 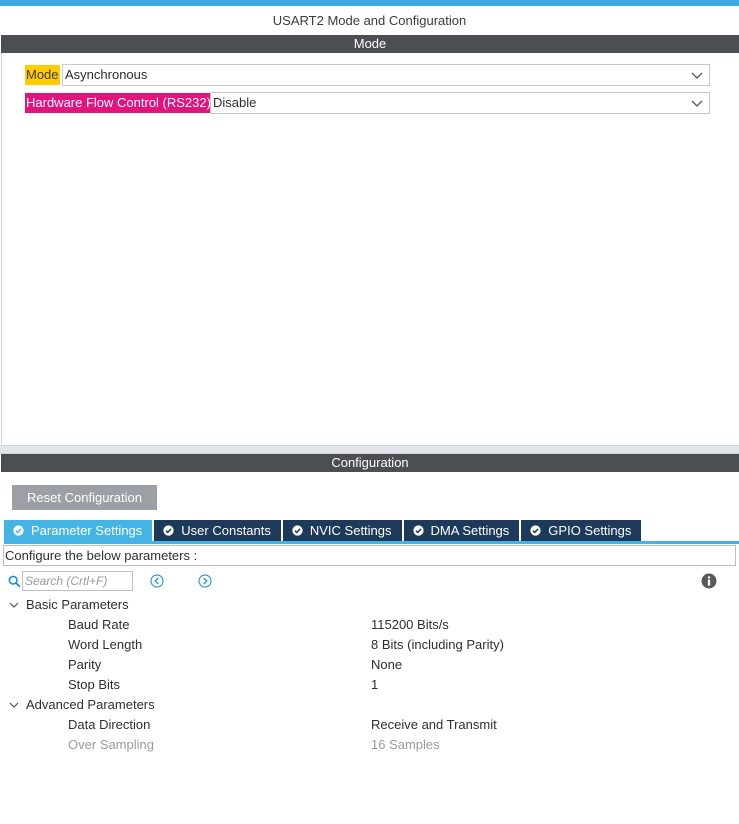 What do you see at coordinates (106, 74) in the screenshot?
I see `mode-select-value: Asynchronous` at bounding box center [106, 74].